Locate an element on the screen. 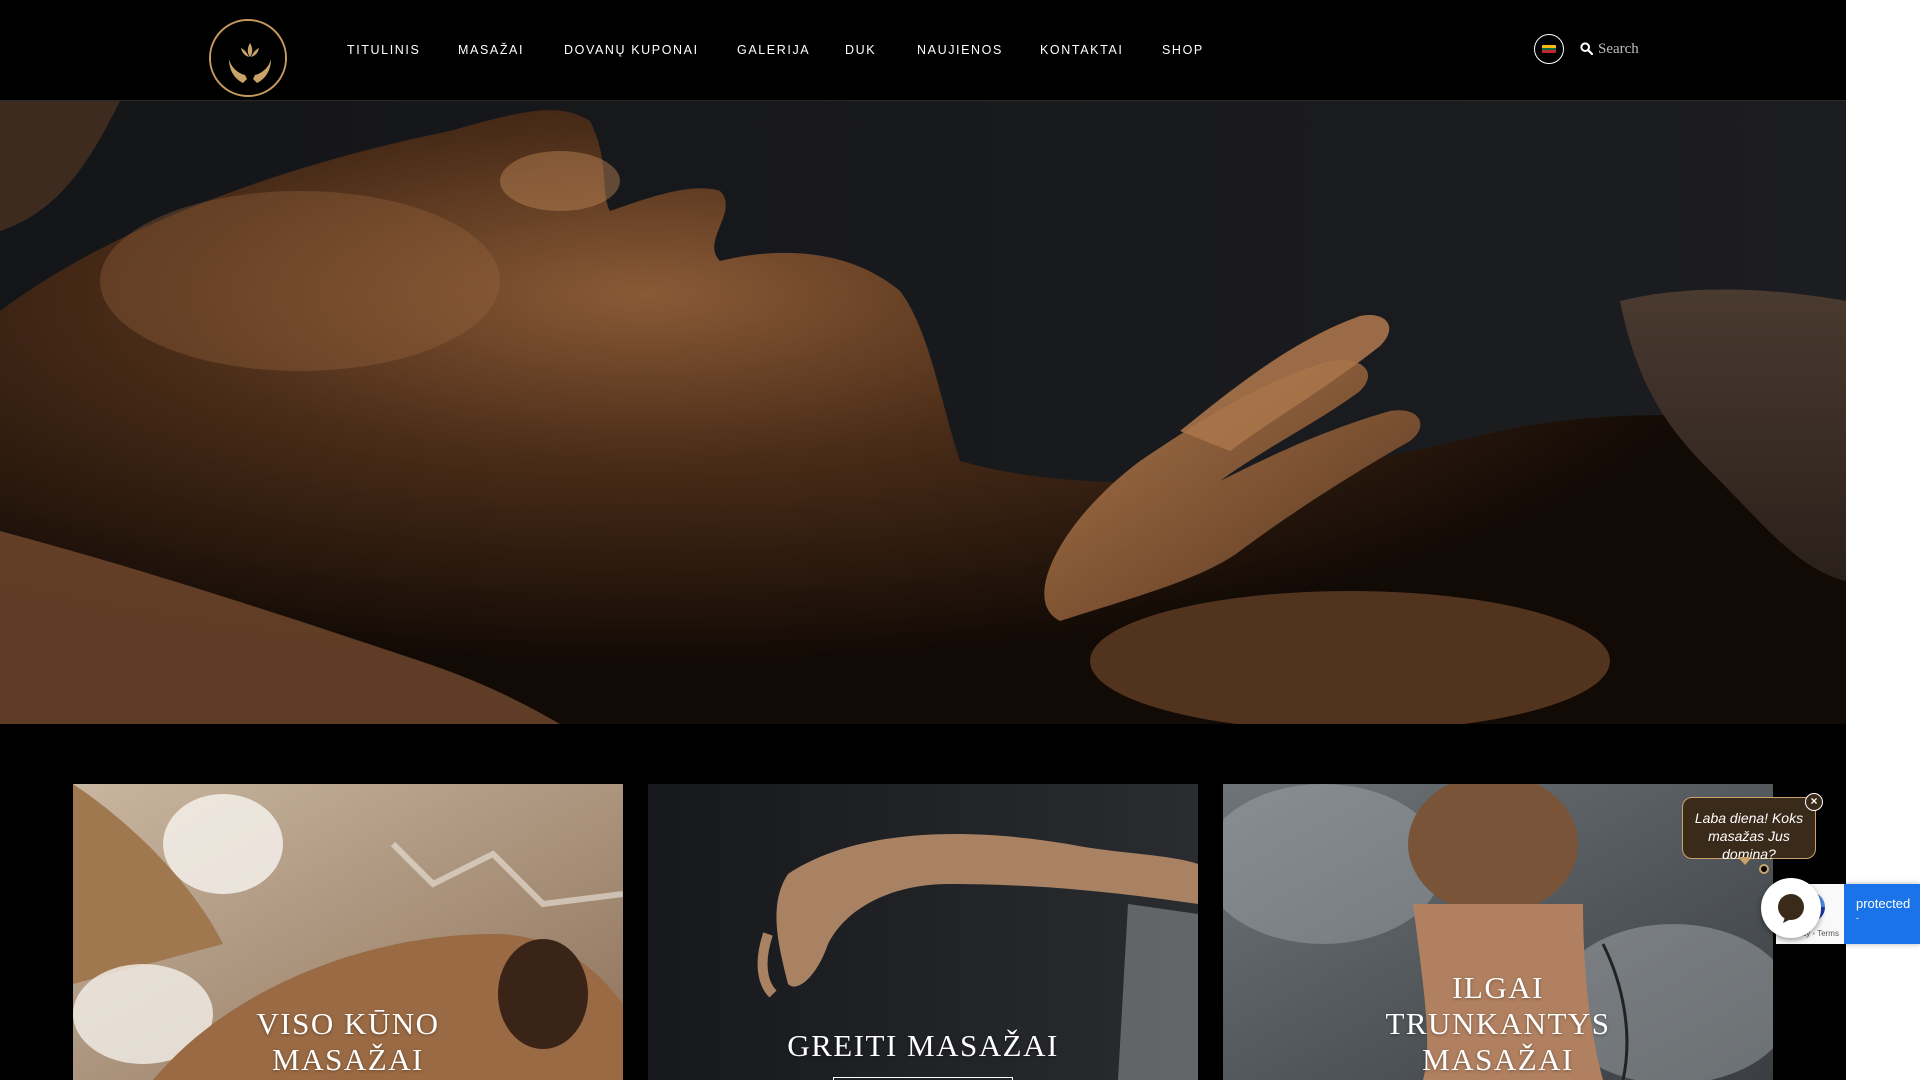 The width and height of the screenshot is (1920, 1080). card-title: ILGAI TRUNKANTYS MASAŽAI is located at coordinates (1498, 1024).